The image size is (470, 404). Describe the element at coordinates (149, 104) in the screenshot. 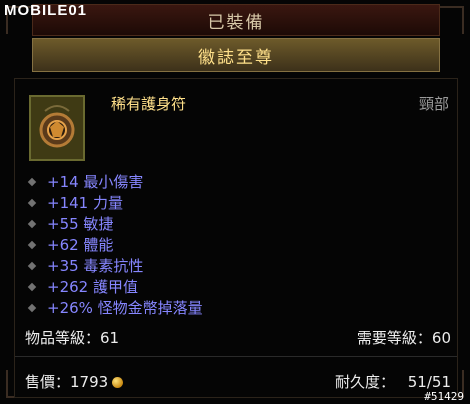

I see `item-type: 稀有護身符` at that location.